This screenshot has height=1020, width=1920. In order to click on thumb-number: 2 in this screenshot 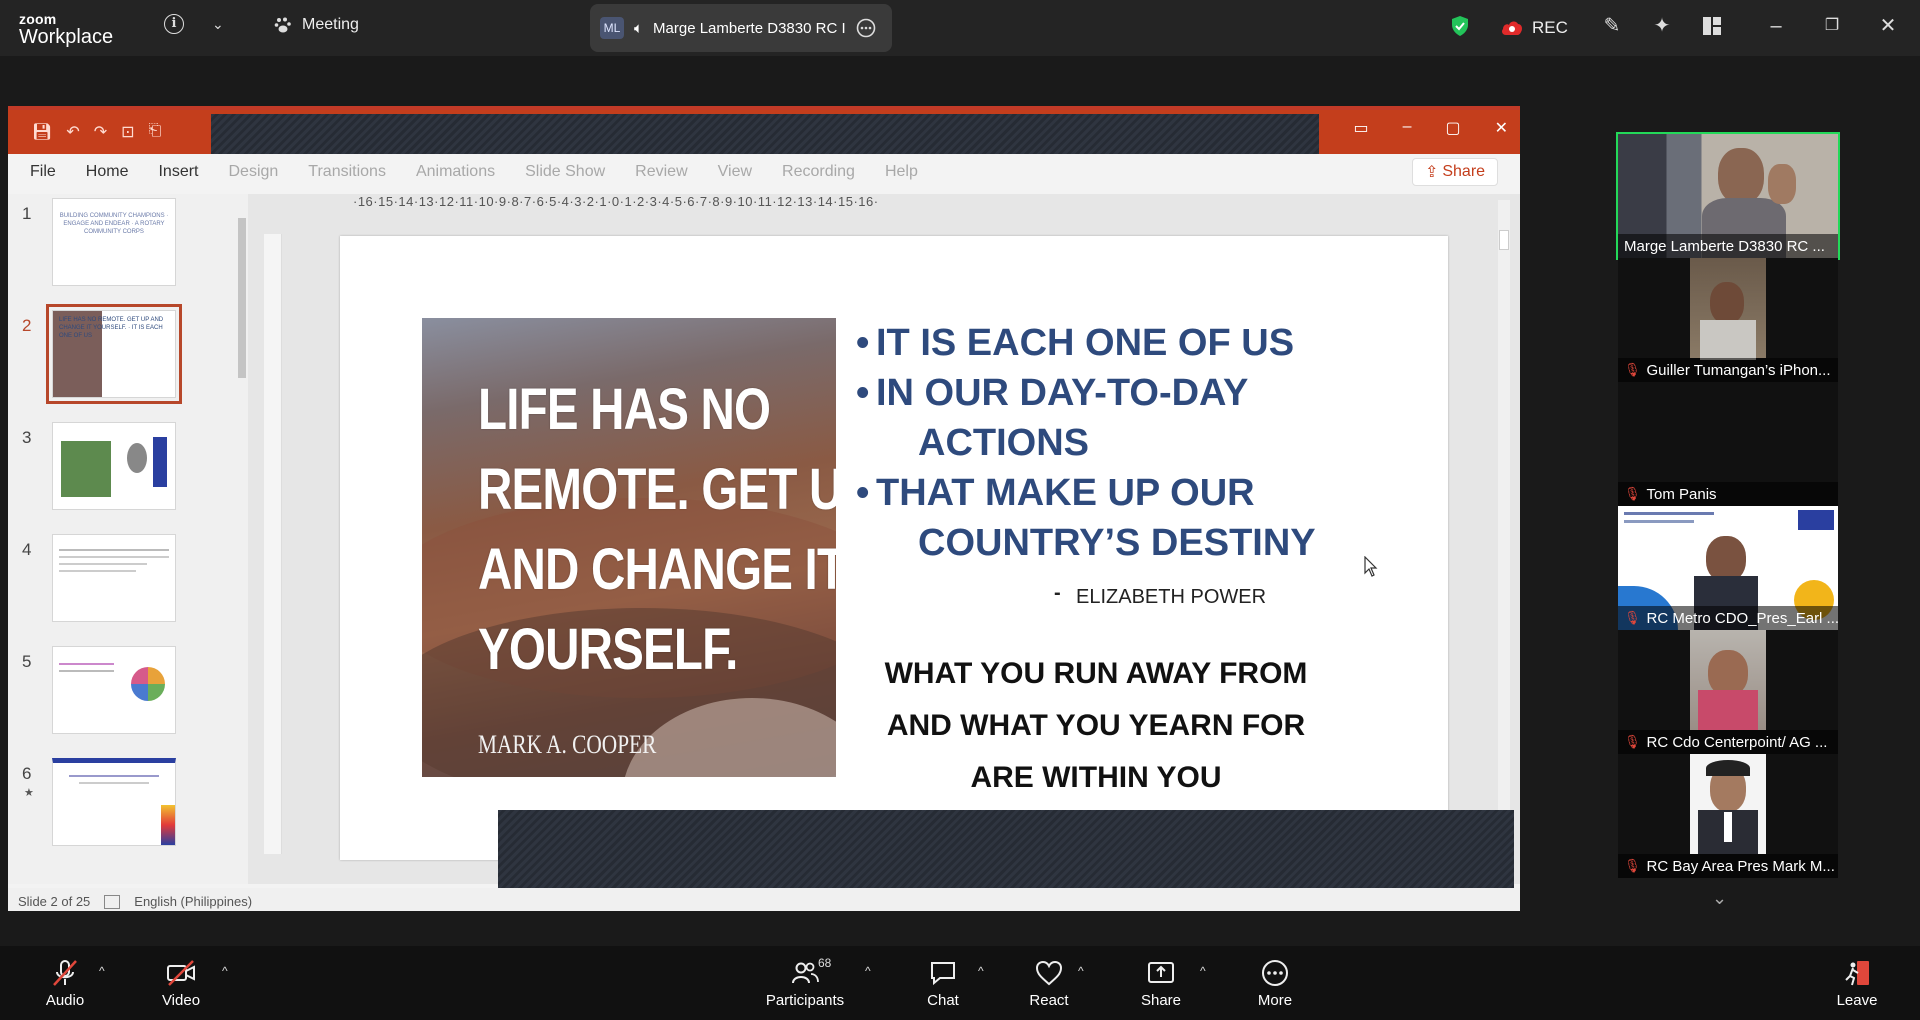, I will do `click(27, 325)`.